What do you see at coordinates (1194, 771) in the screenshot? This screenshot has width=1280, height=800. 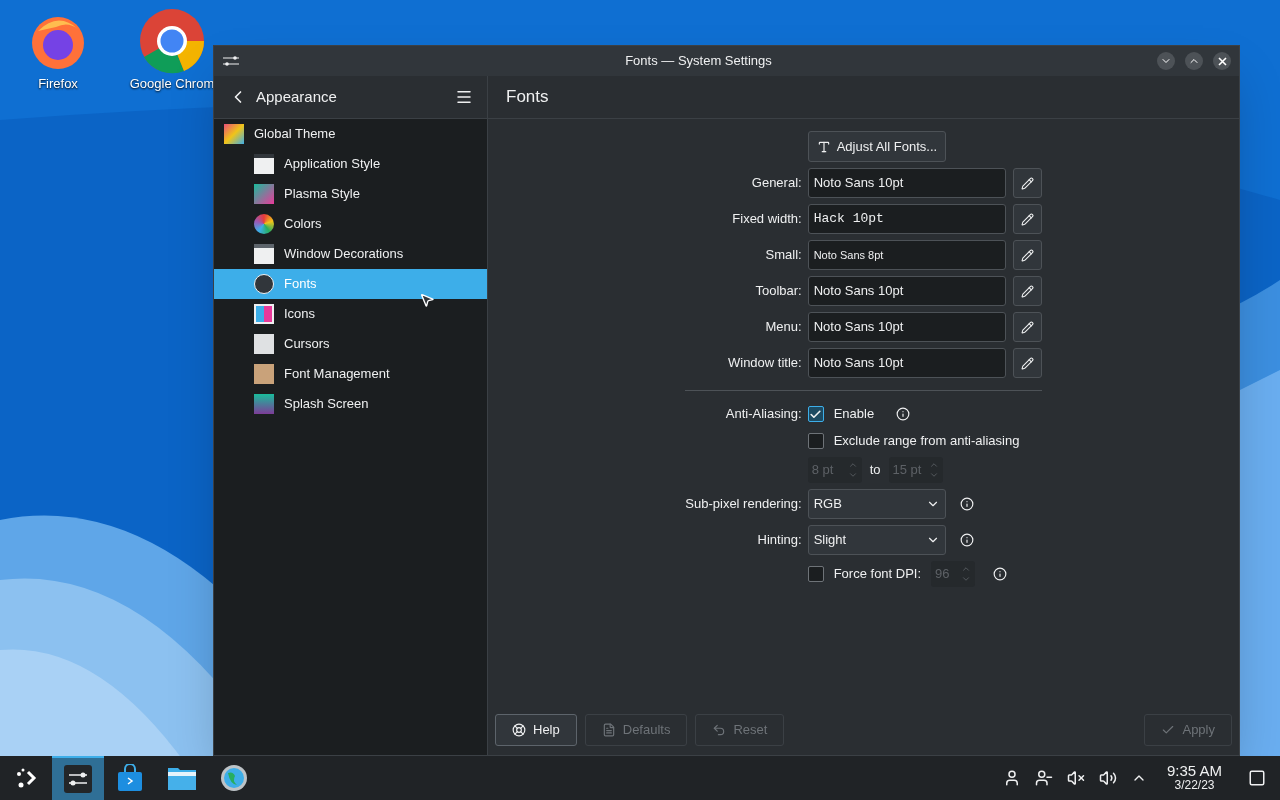 I see `clock-time: 9:35 AM` at bounding box center [1194, 771].